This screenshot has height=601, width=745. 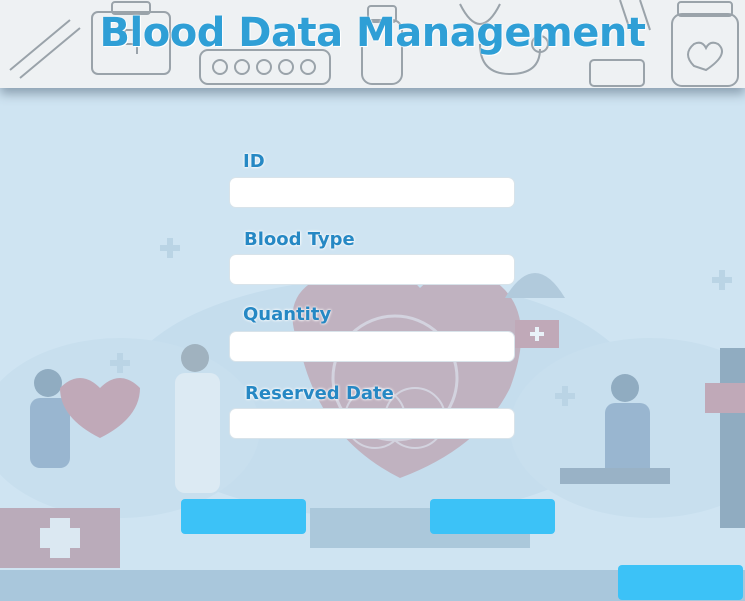 I want to click on blood-type-label: Blood Type, so click(x=299, y=239).